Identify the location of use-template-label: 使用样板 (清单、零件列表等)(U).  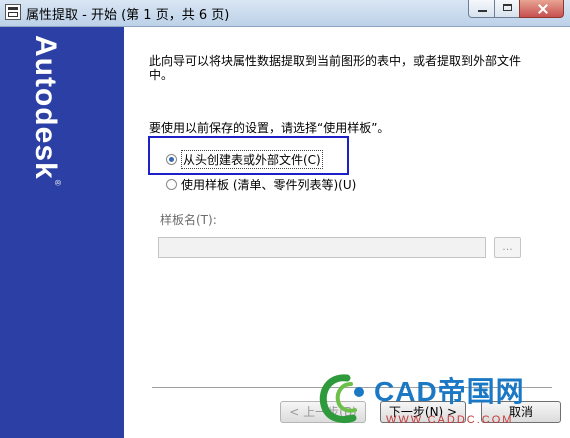
(268, 184).